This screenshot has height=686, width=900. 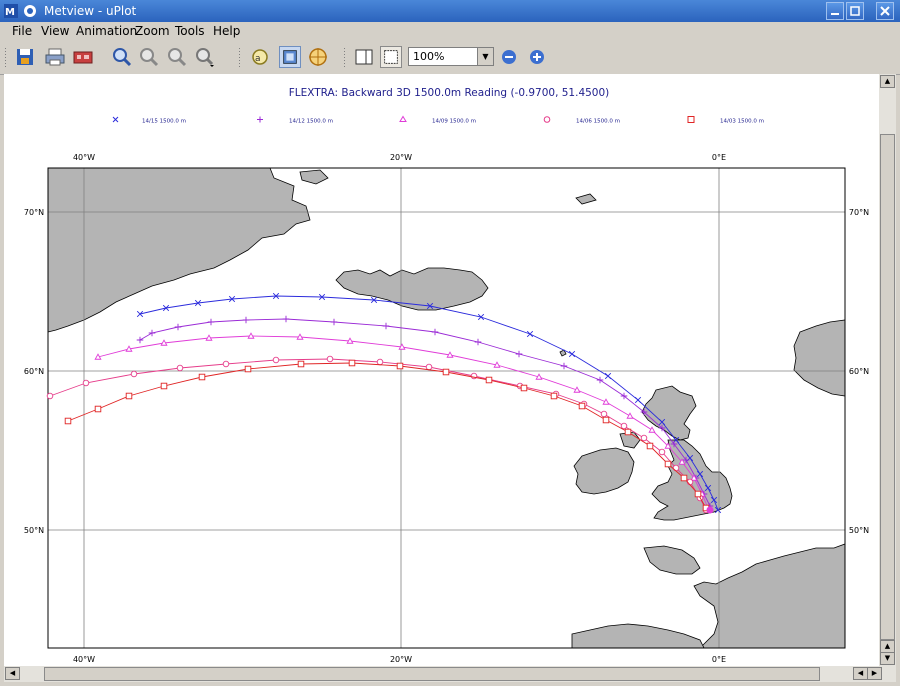 What do you see at coordinates (859, 371) in the screenshot?
I see `lat-label-right-60n: 60°N` at bounding box center [859, 371].